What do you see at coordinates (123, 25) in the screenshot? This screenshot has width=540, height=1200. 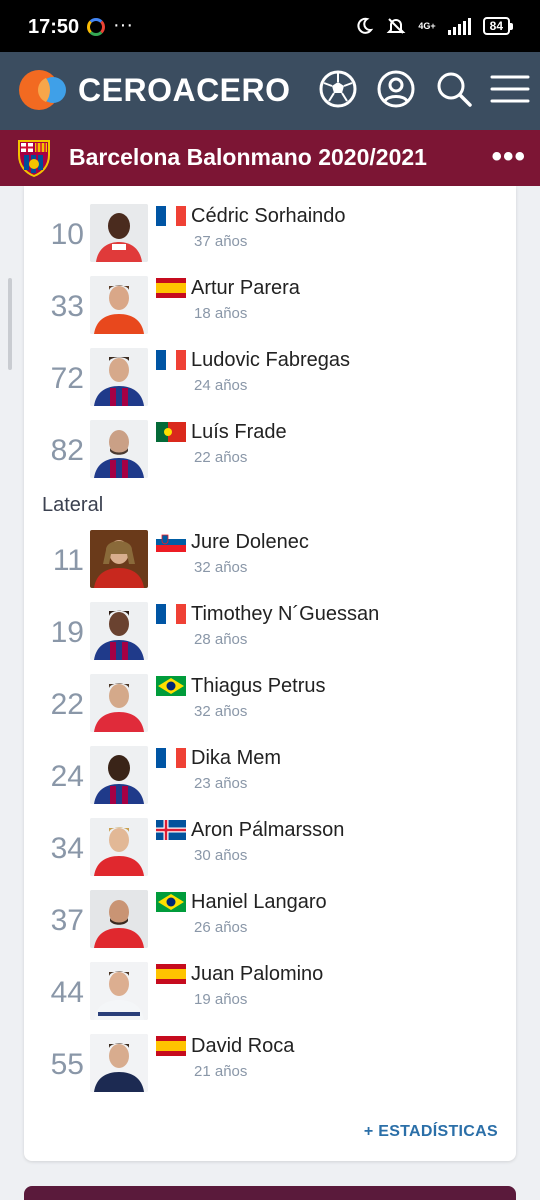 I see `more-notifications-icon: ···` at bounding box center [123, 25].